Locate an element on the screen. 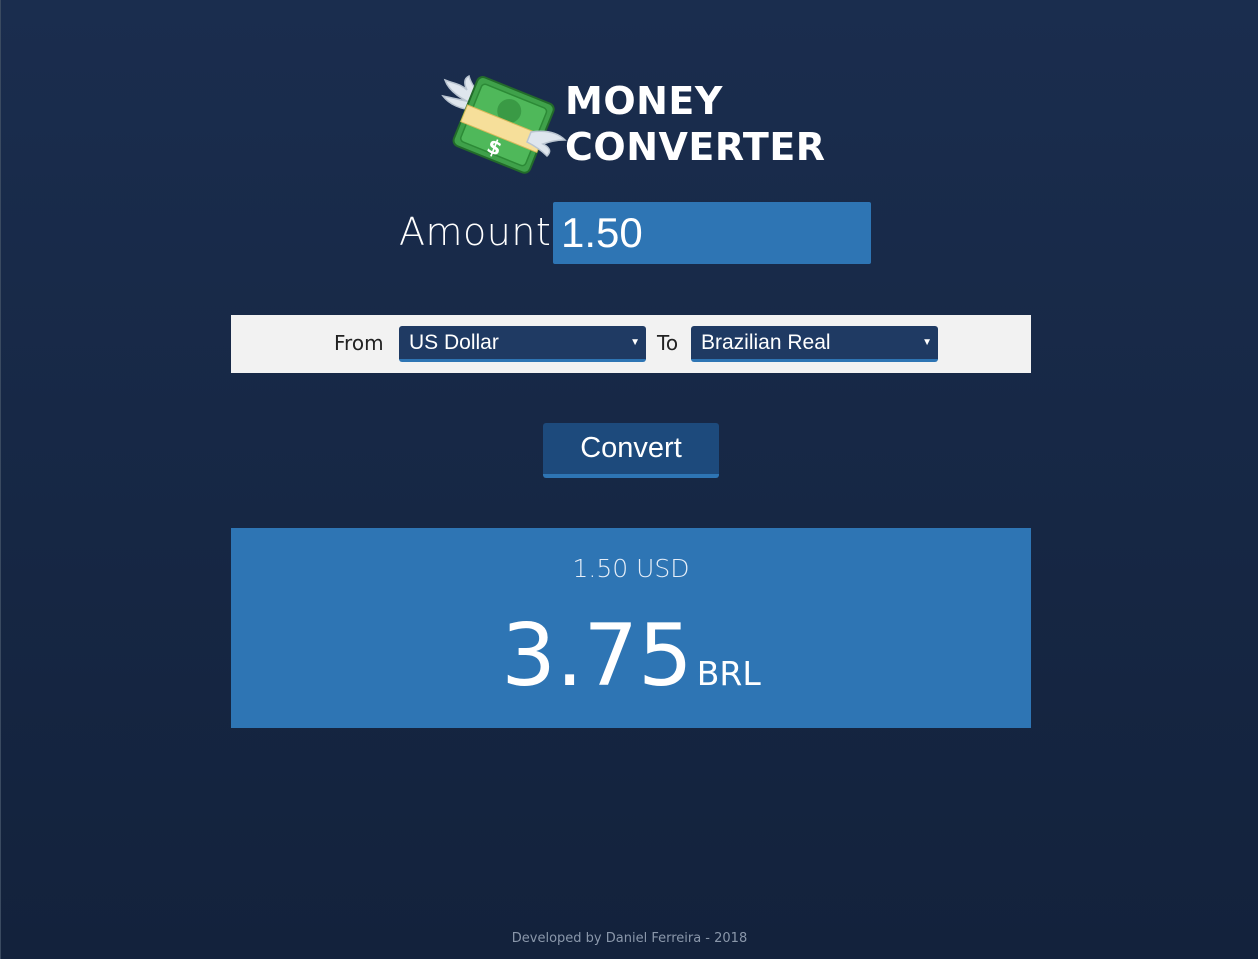 This screenshot has width=1258, height=959. app-title: MONEY CONVERTER is located at coordinates (695, 124).